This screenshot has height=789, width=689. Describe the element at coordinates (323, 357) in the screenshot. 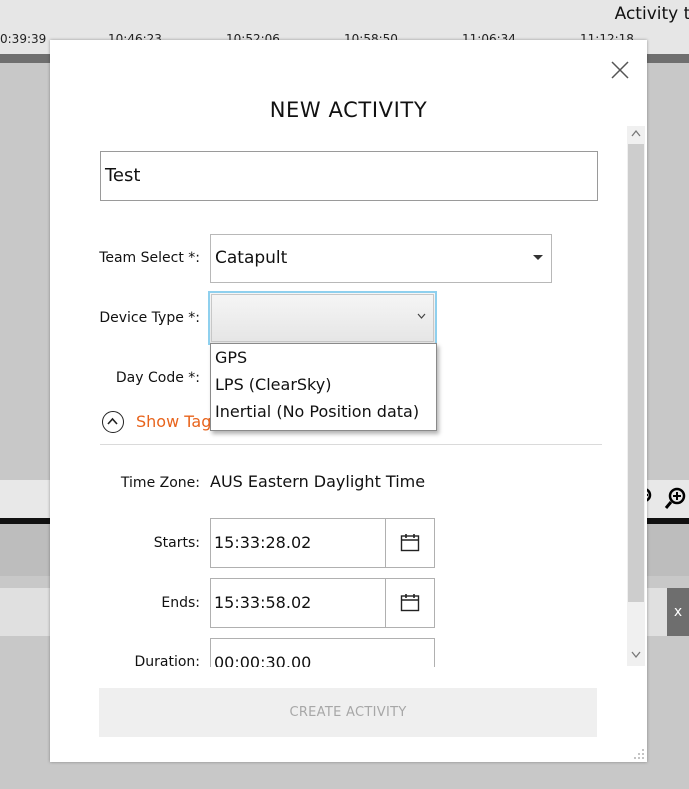

I see `device-option-gps: GPS` at that location.